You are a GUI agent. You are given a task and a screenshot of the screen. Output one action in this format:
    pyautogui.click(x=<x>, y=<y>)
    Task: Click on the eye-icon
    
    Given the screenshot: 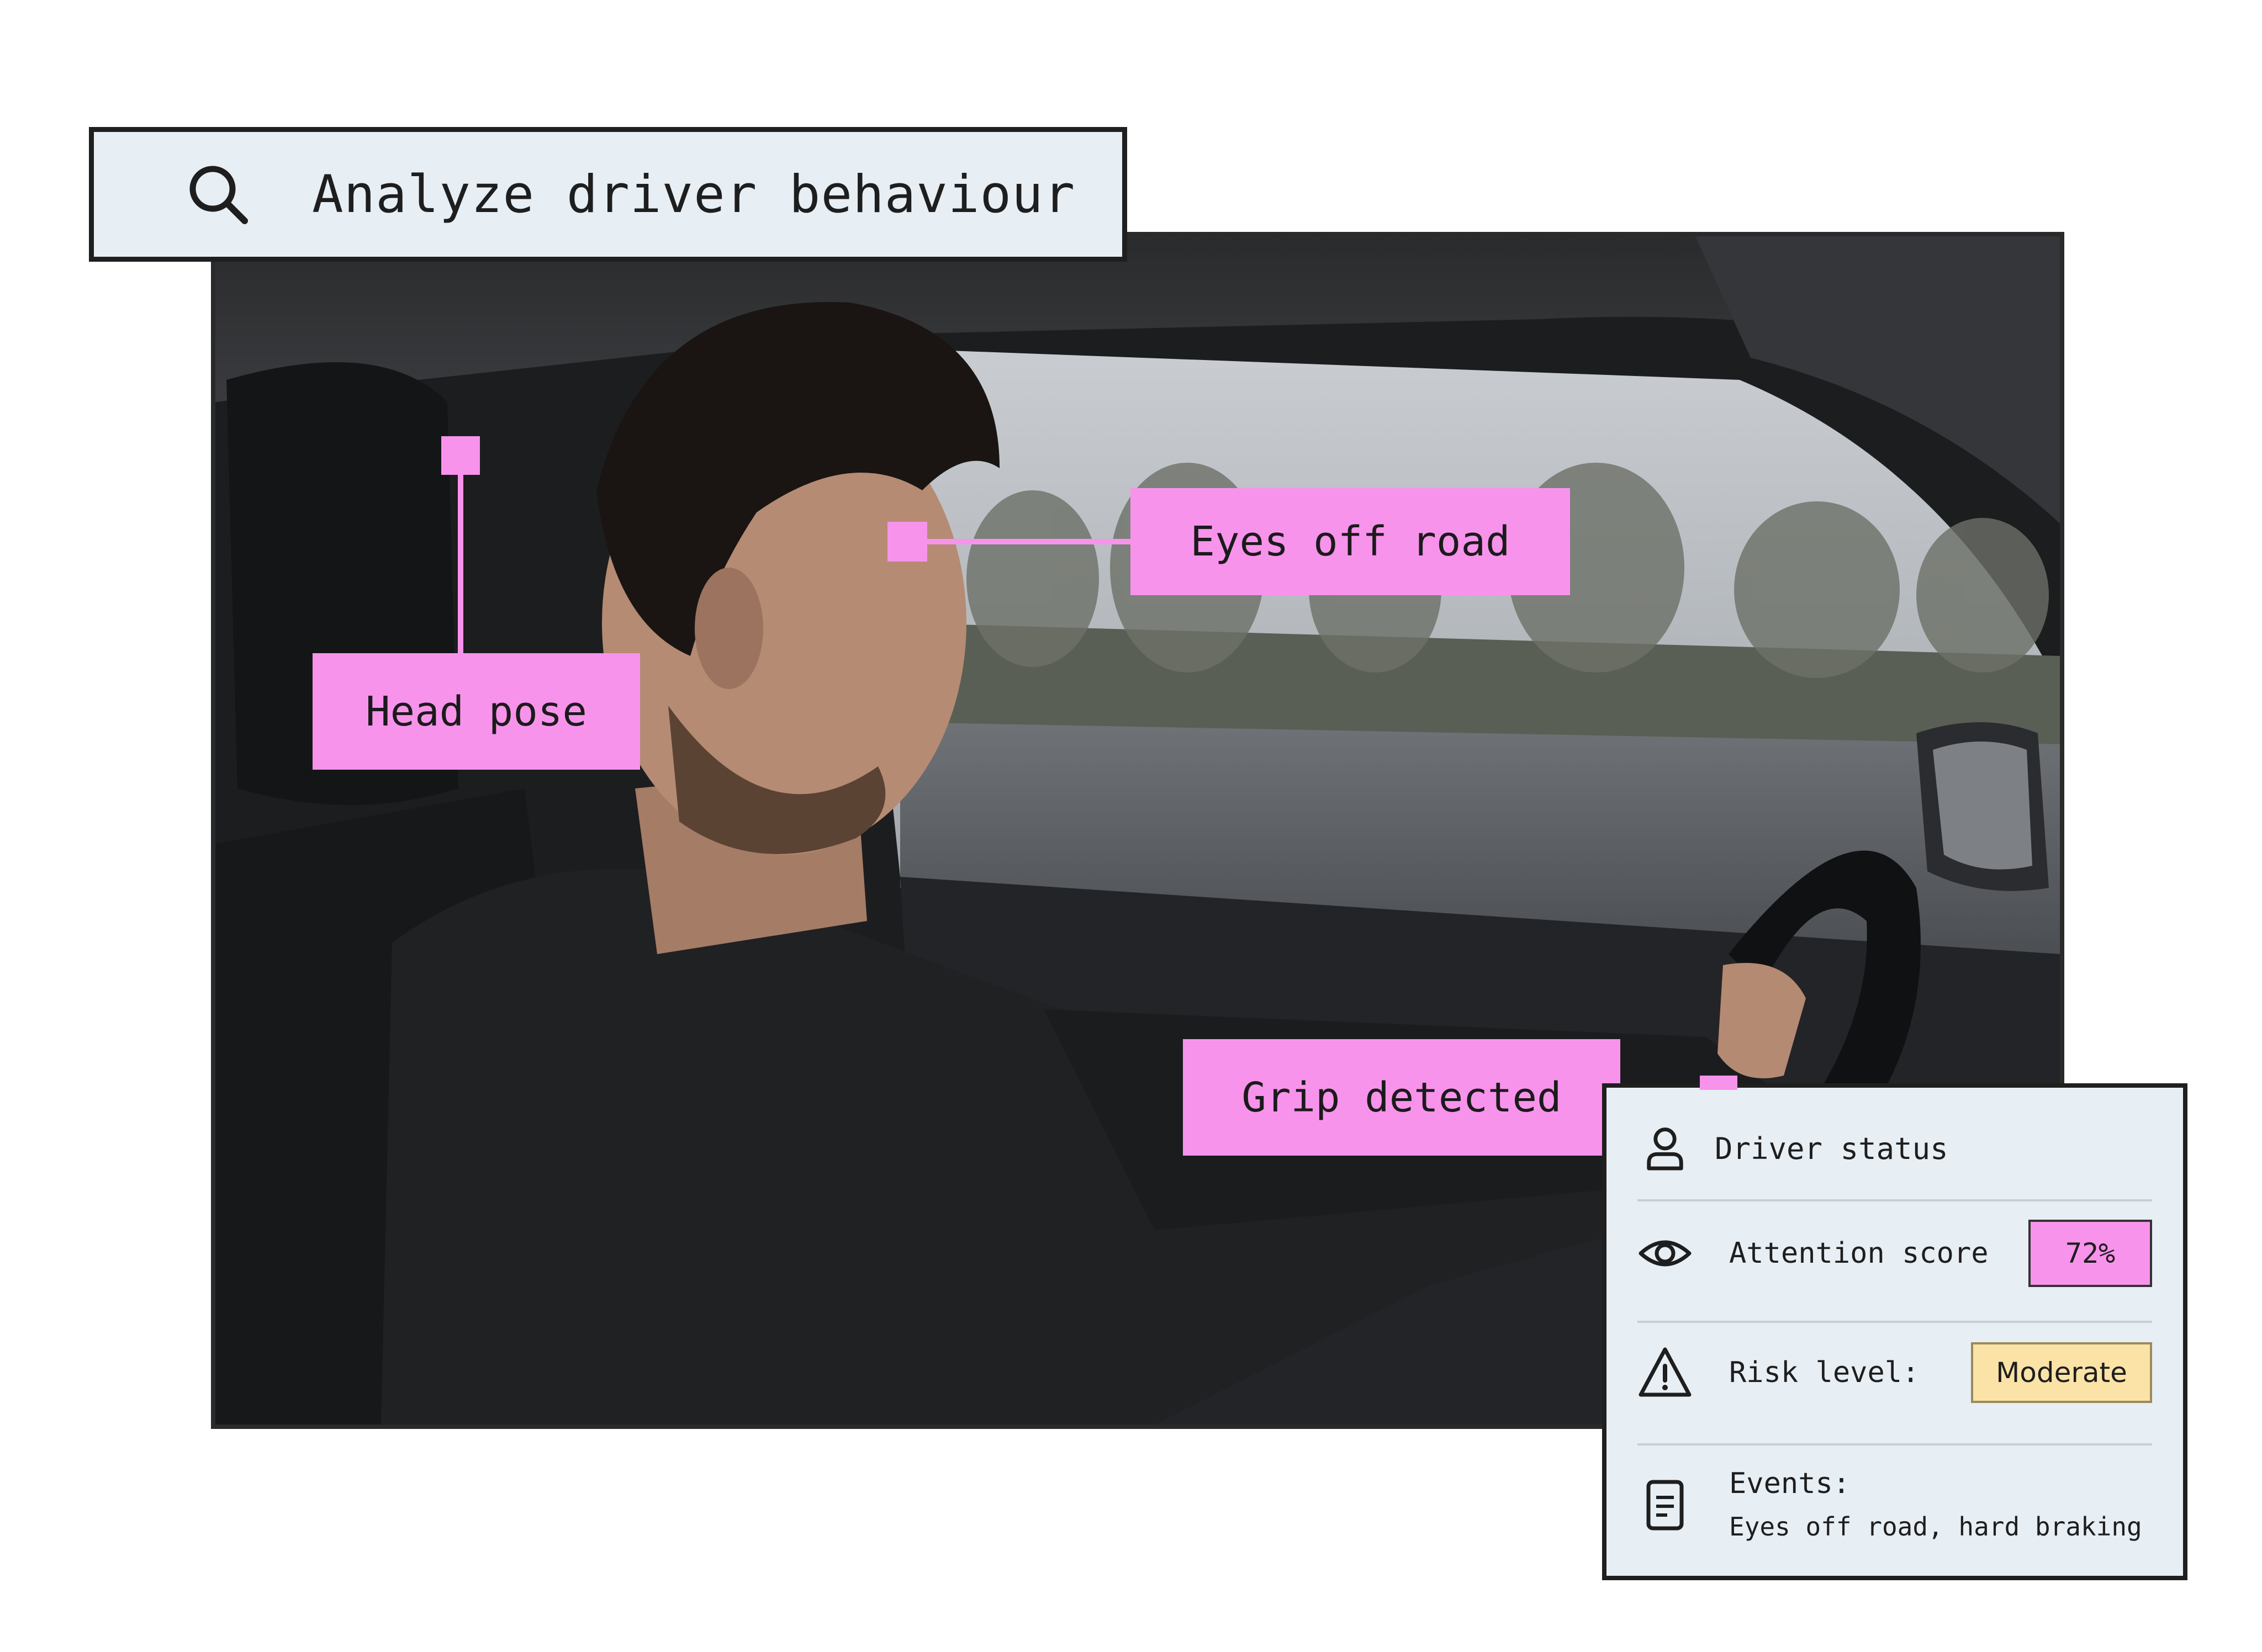 What is the action you would take?
    pyautogui.click(x=1665, y=1253)
    